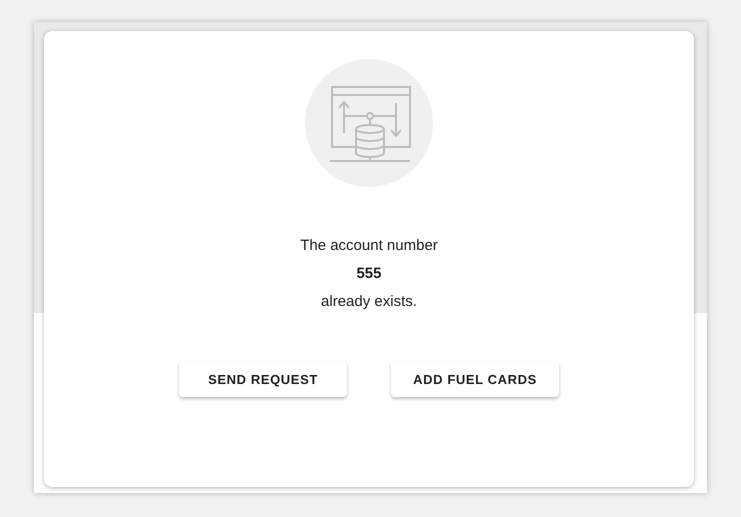 This screenshot has height=517, width=741. What do you see at coordinates (475, 379) in the screenshot?
I see `action-button: ADD FUEL CARDS` at bounding box center [475, 379].